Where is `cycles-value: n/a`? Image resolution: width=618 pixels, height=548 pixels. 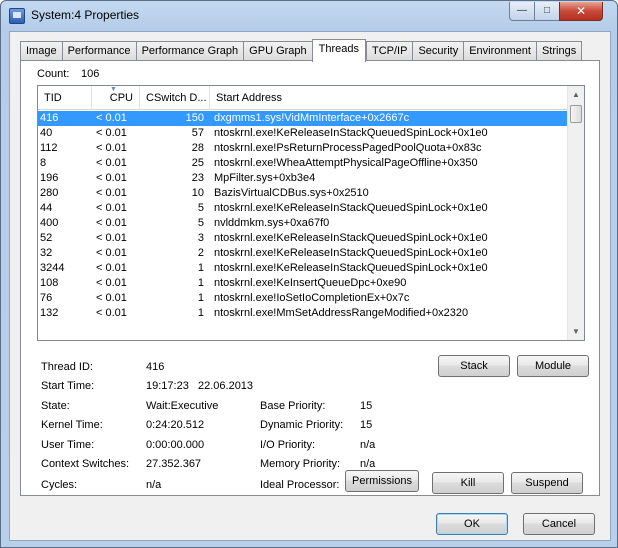 cycles-value: n/a is located at coordinates (154, 485).